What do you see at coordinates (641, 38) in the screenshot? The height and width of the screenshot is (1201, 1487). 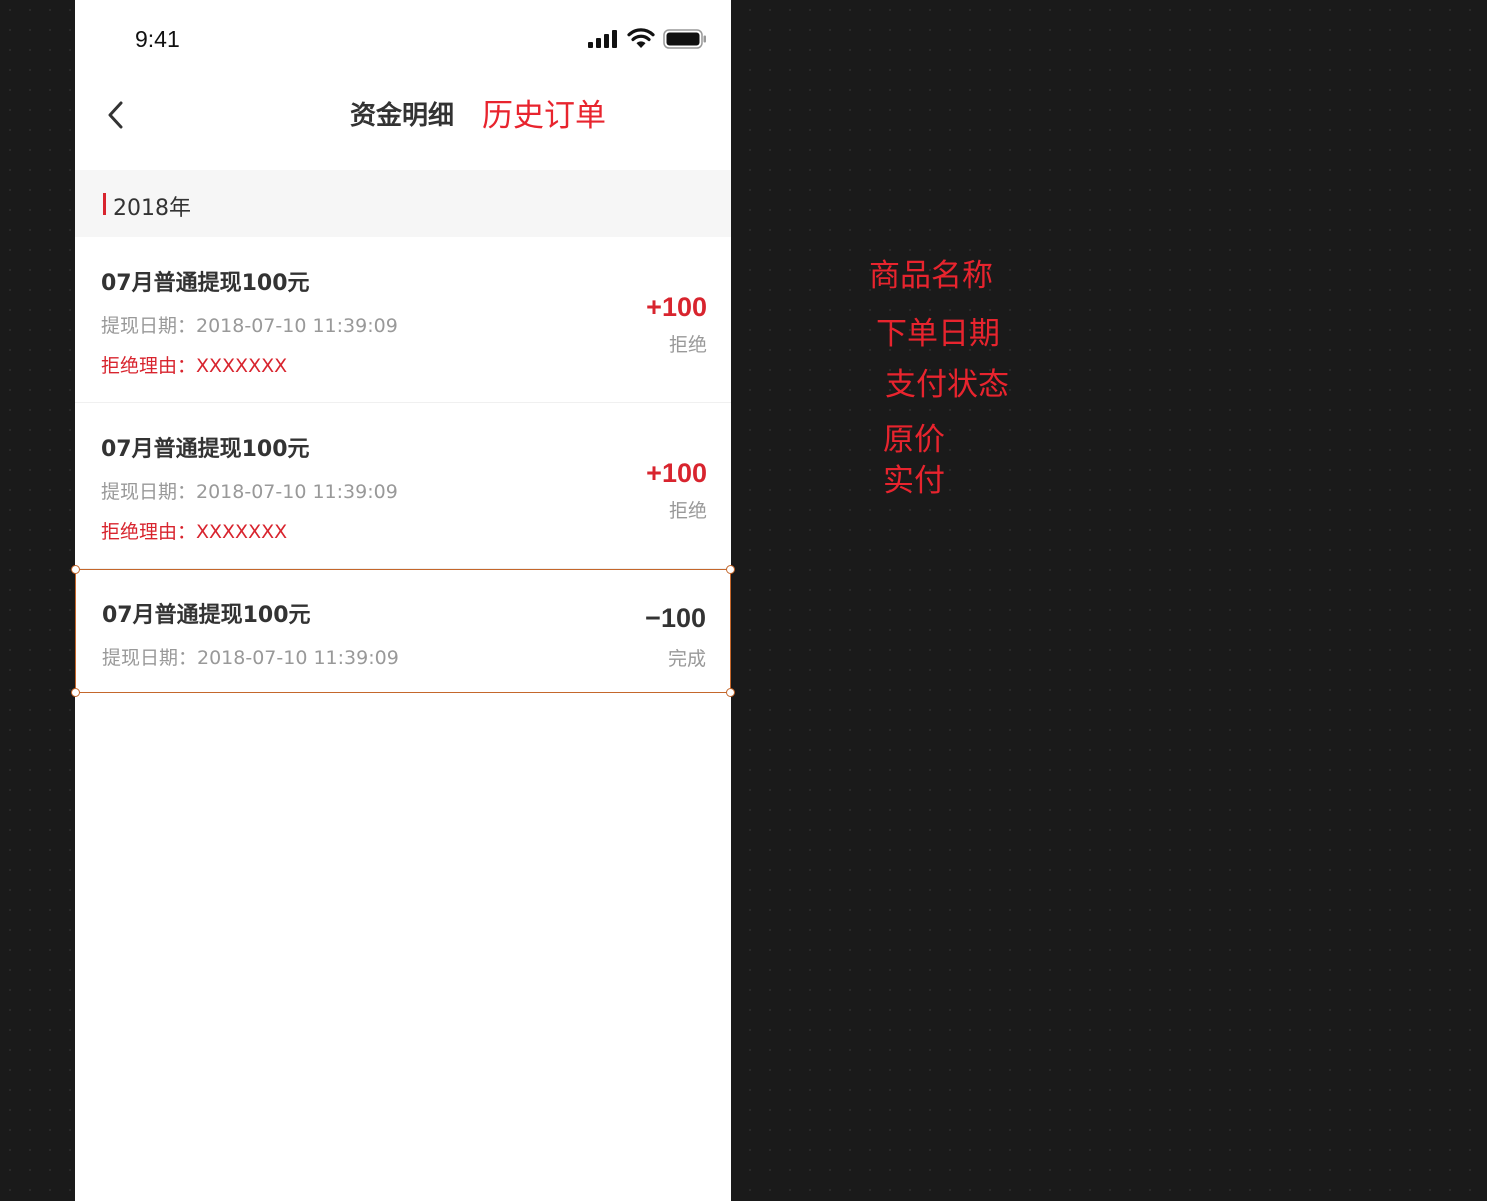 I see `wifi-icon` at bounding box center [641, 38].